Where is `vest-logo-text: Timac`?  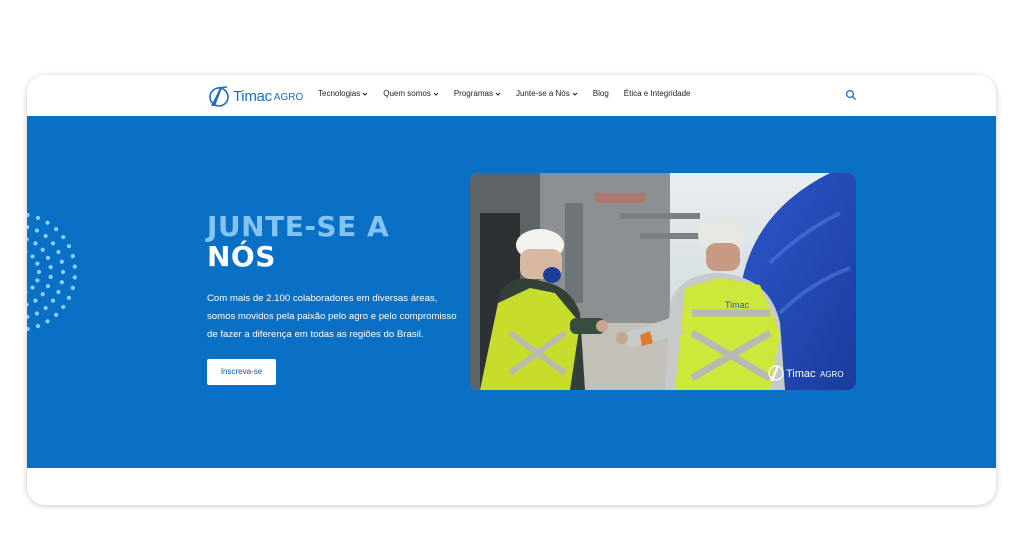 vest-logo-text: Timac is located at coordinates (737, 305).